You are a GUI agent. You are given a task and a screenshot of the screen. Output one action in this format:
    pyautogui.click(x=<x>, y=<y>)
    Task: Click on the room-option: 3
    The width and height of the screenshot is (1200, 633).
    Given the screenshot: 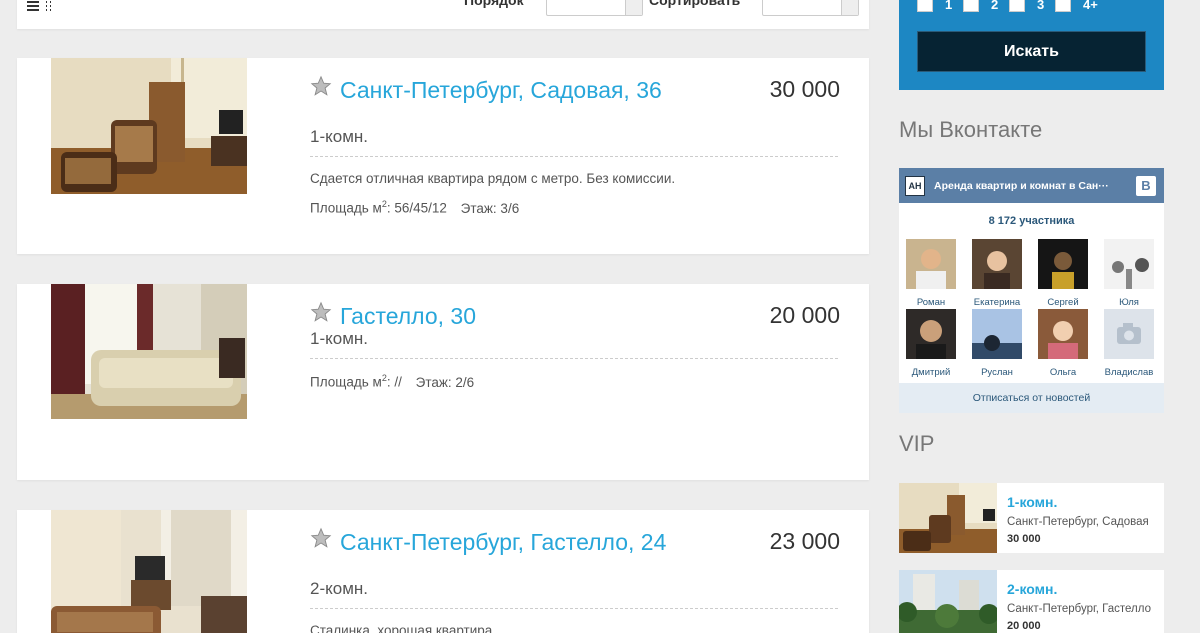 What is the action you would take?
    pyautogui.click(x=1028, y=6)
    